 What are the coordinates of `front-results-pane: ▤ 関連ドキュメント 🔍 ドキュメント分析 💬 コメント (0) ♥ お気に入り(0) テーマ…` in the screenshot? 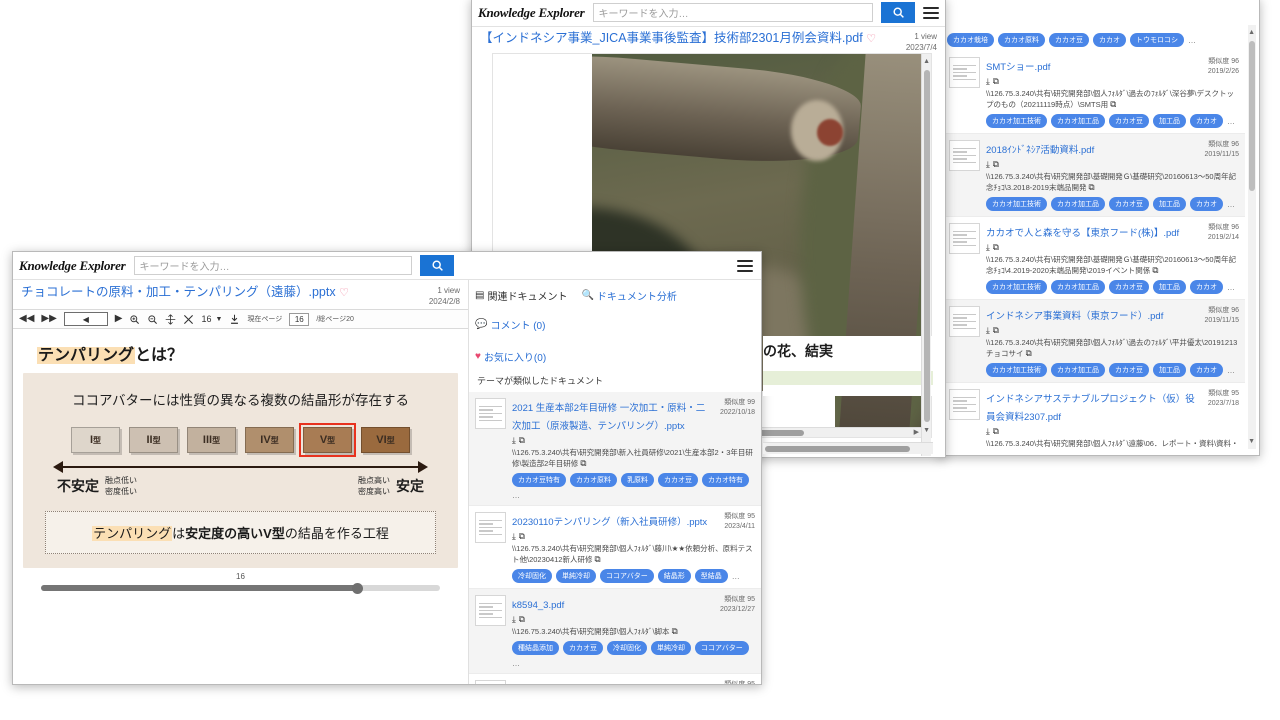 It's located at (615, 482).